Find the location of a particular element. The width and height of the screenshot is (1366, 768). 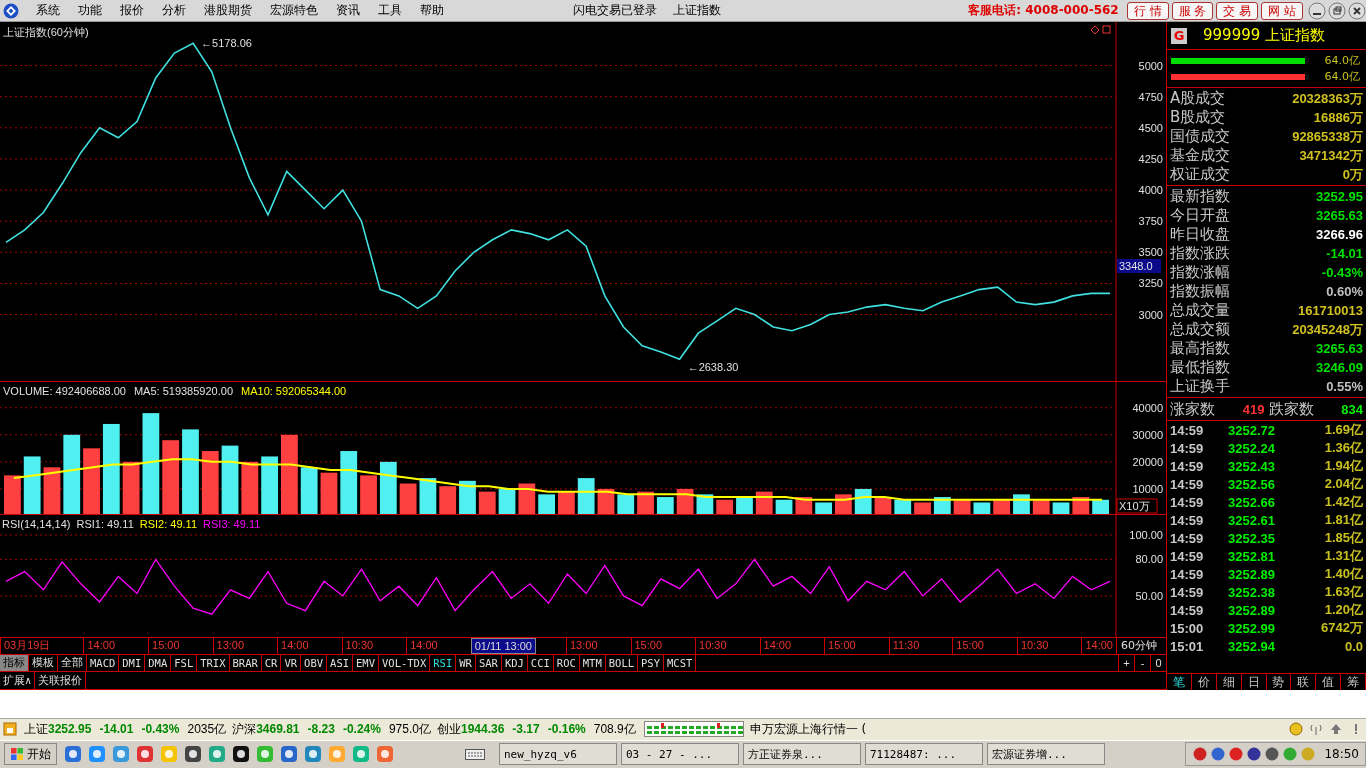

menu-item: 功能 is located at coordinates (90, 11).